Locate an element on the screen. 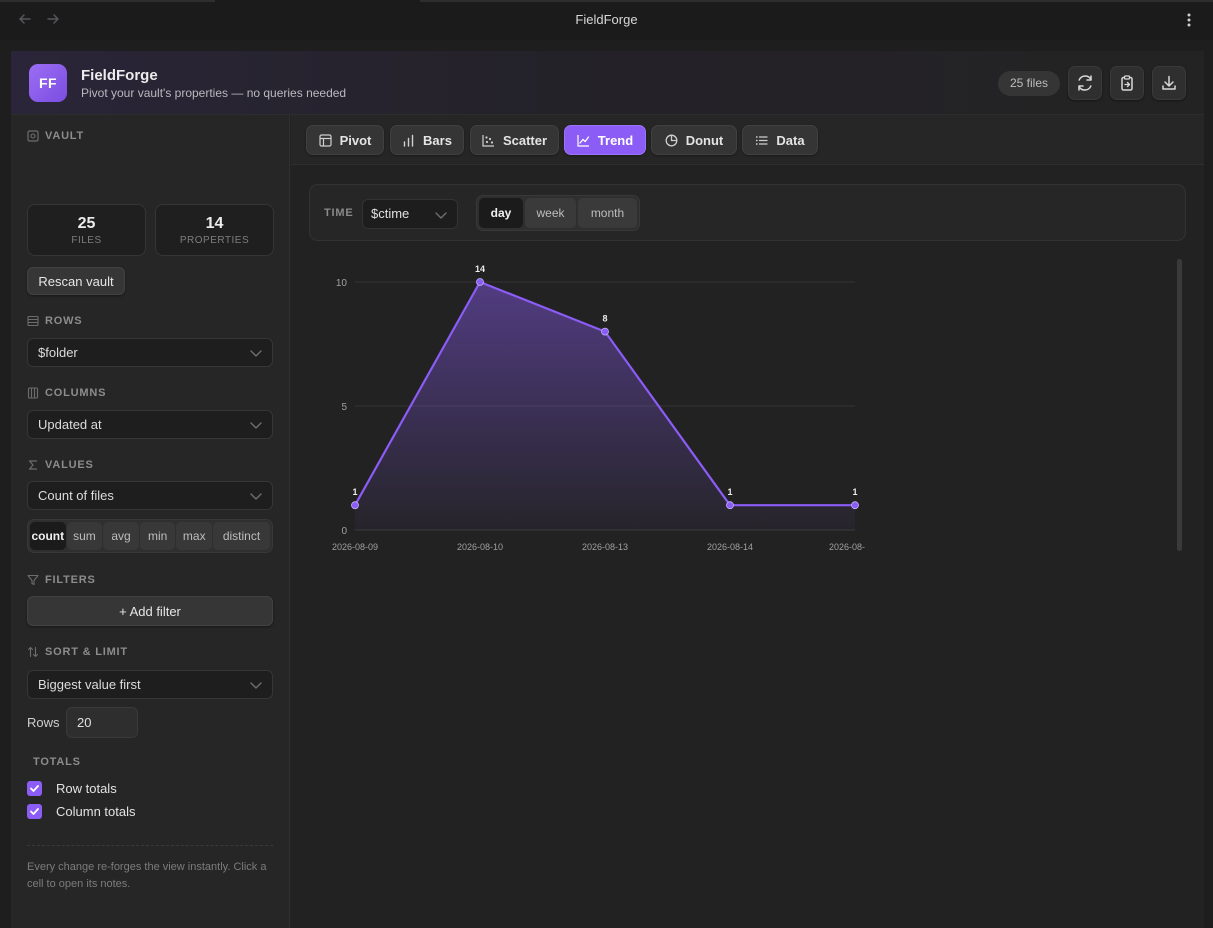 This screenshot has width=1213, height=928. granularity-month-button: month is located at coordinates (607, 213).